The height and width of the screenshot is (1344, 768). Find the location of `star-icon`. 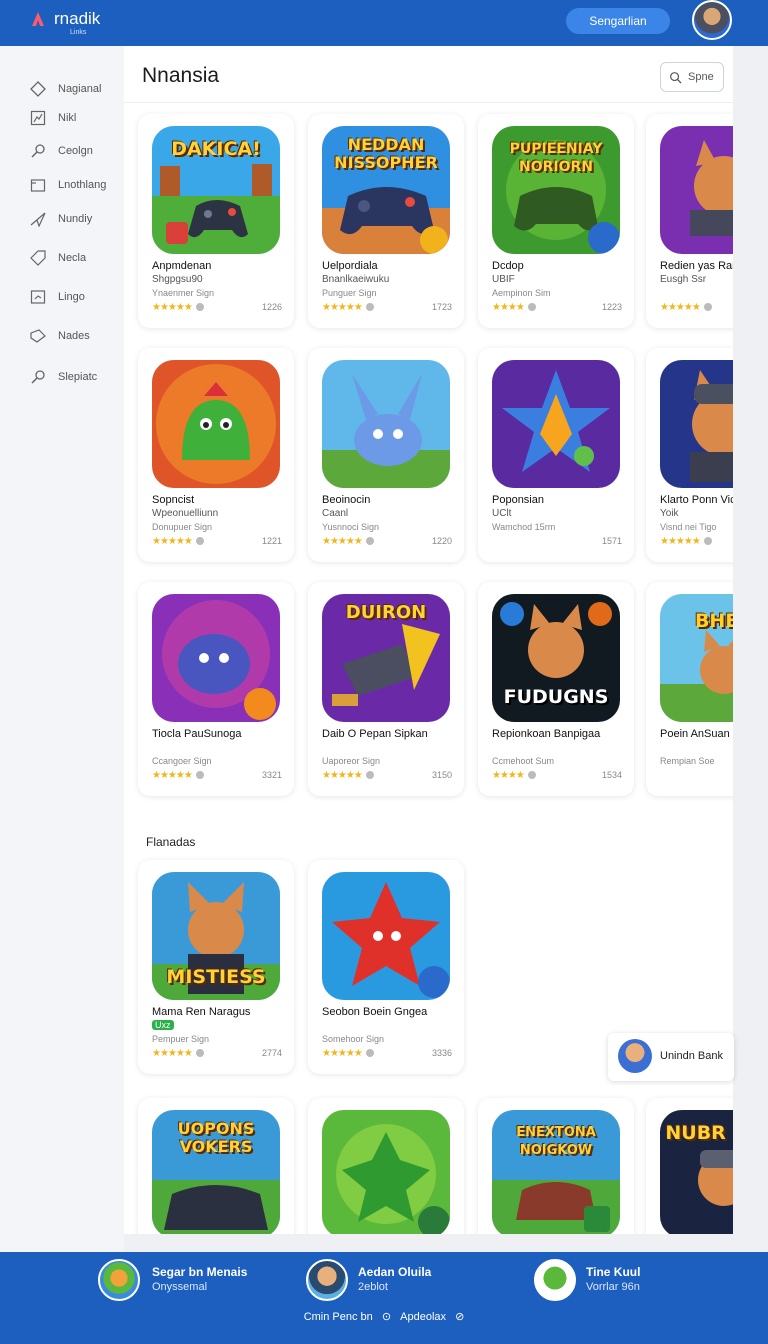

star-icon is located at coordinates (386, 936).